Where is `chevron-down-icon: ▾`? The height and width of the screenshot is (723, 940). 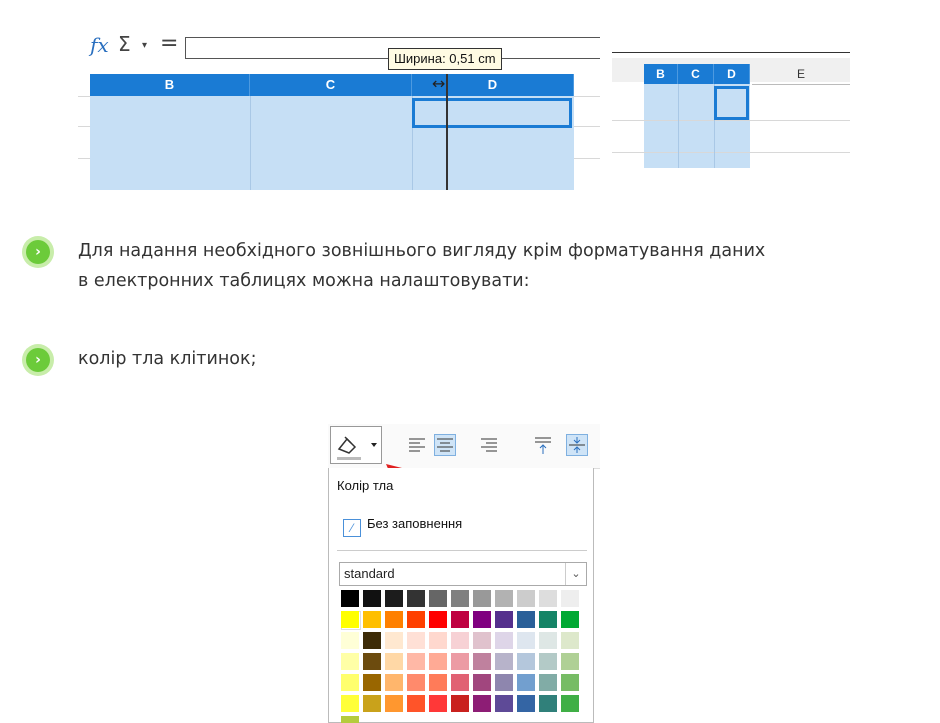
chevron-down-icon: ▾ is located at coordinates (144, 45).